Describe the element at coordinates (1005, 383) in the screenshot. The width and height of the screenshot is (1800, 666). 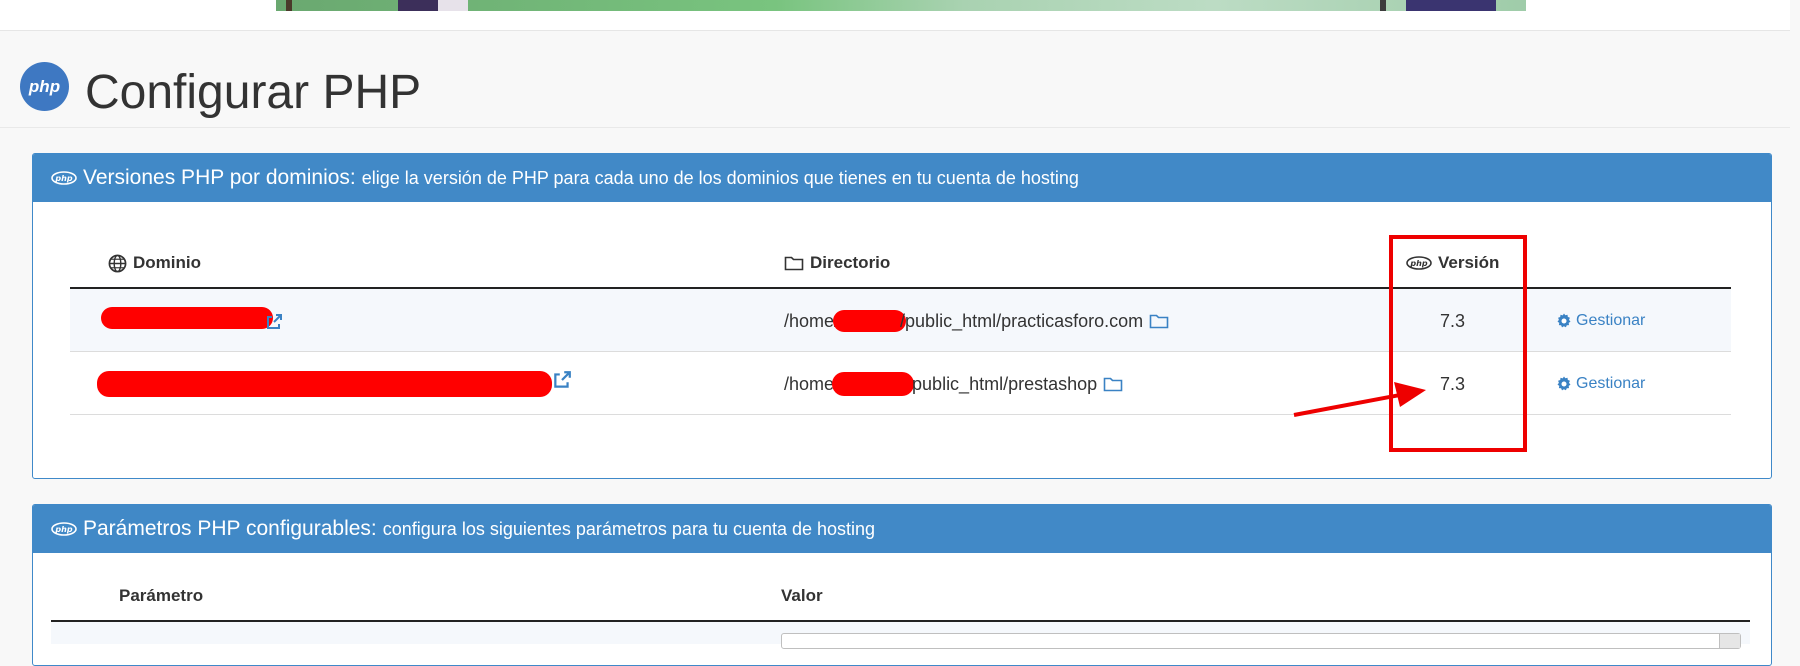
I see `directory-suffix: public_html/prestashop` at that location.